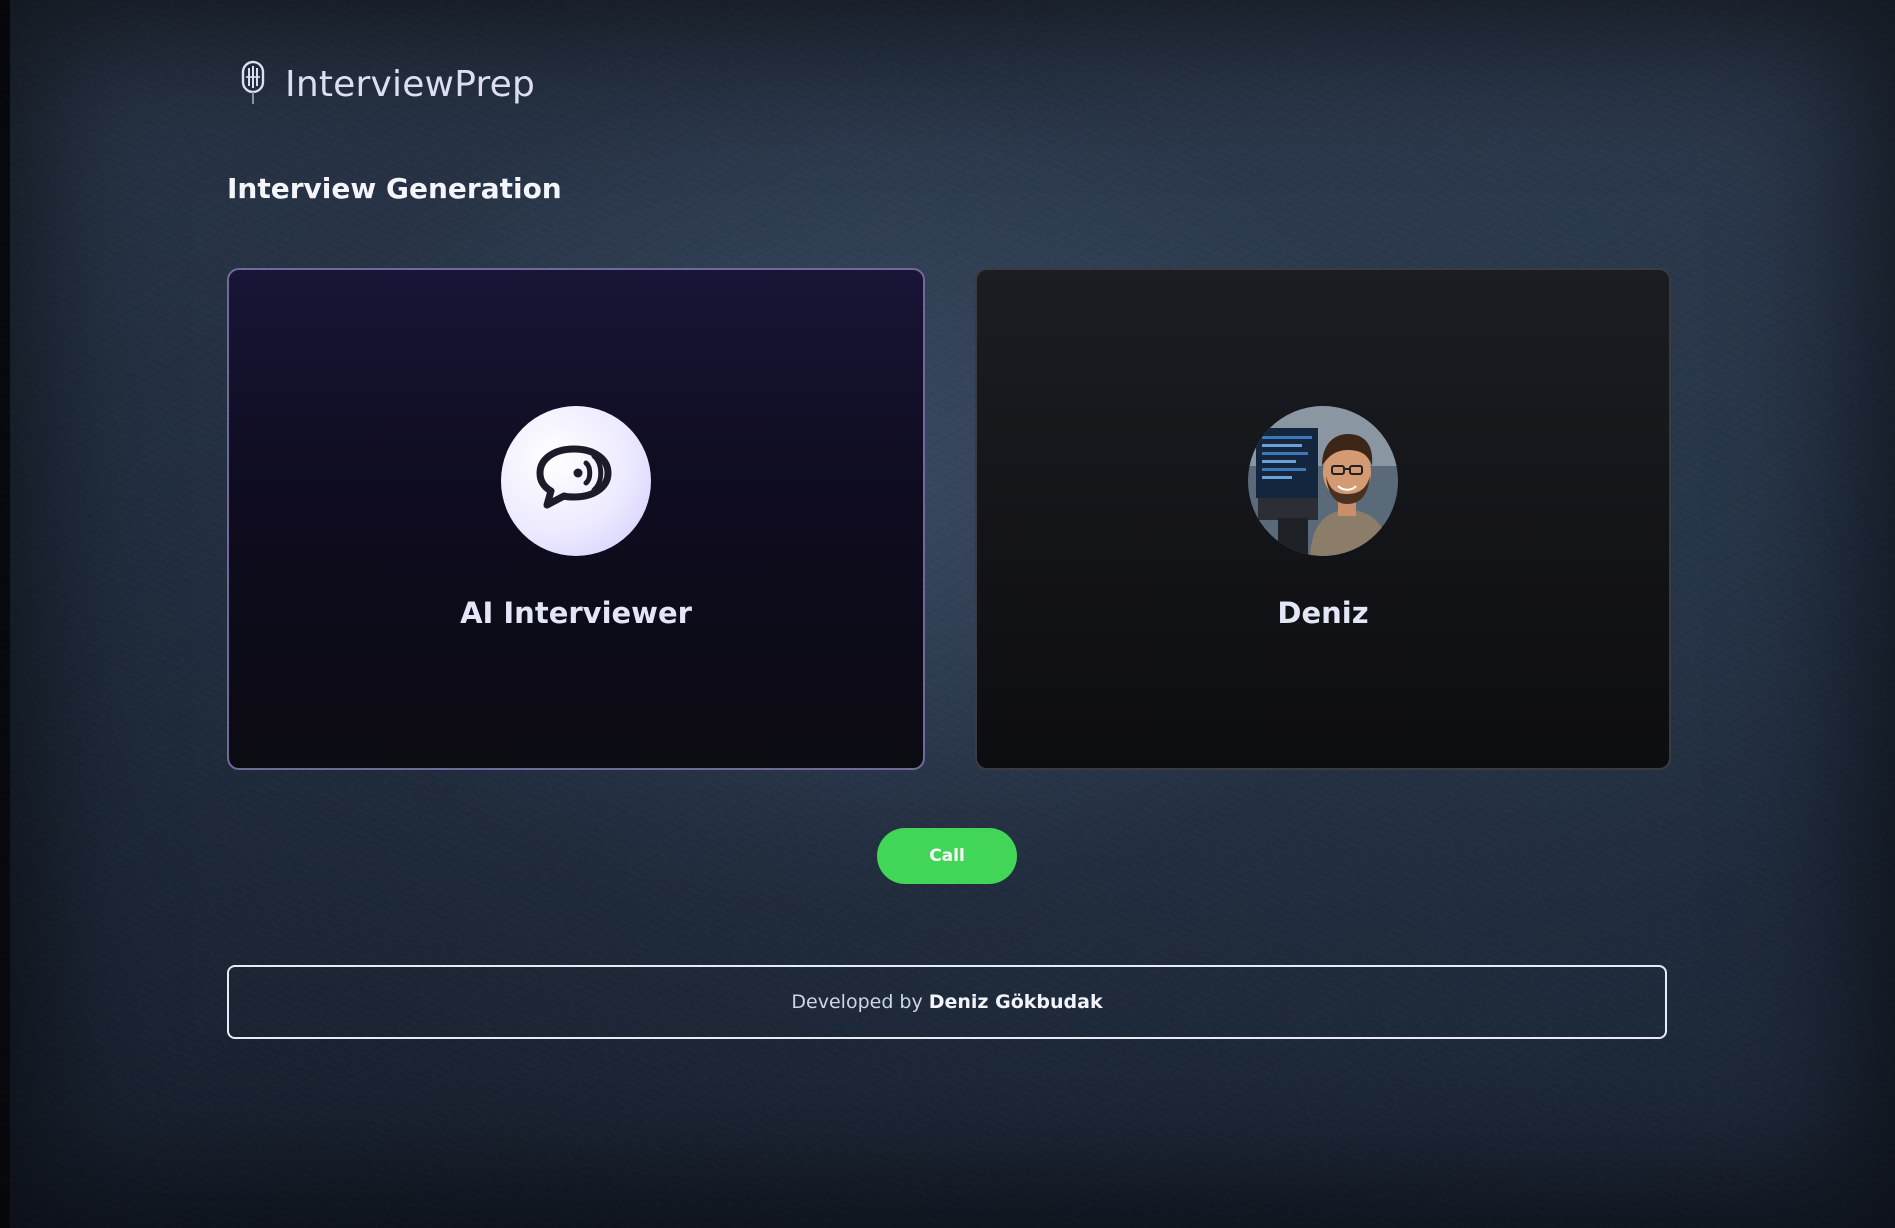 This screenshot has width=1895, height=1228. Describe the element at coordinates (857, 1002) in the screenshot. I see `footer-prefix: Developed by` at that location.